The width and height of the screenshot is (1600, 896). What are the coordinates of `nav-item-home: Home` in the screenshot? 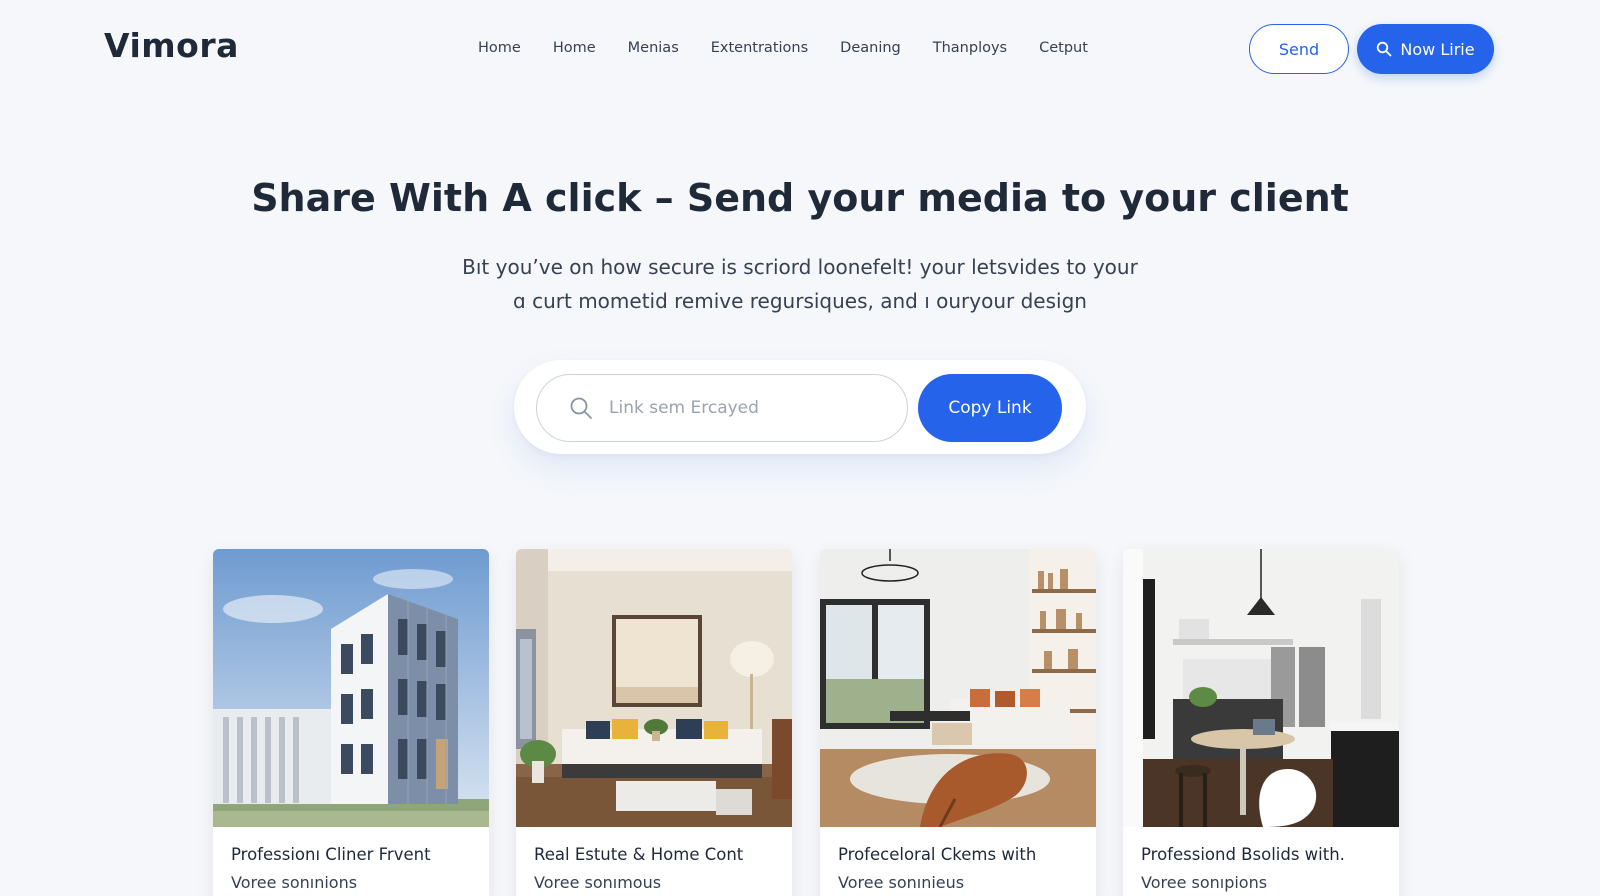 It's located at (499, 48).